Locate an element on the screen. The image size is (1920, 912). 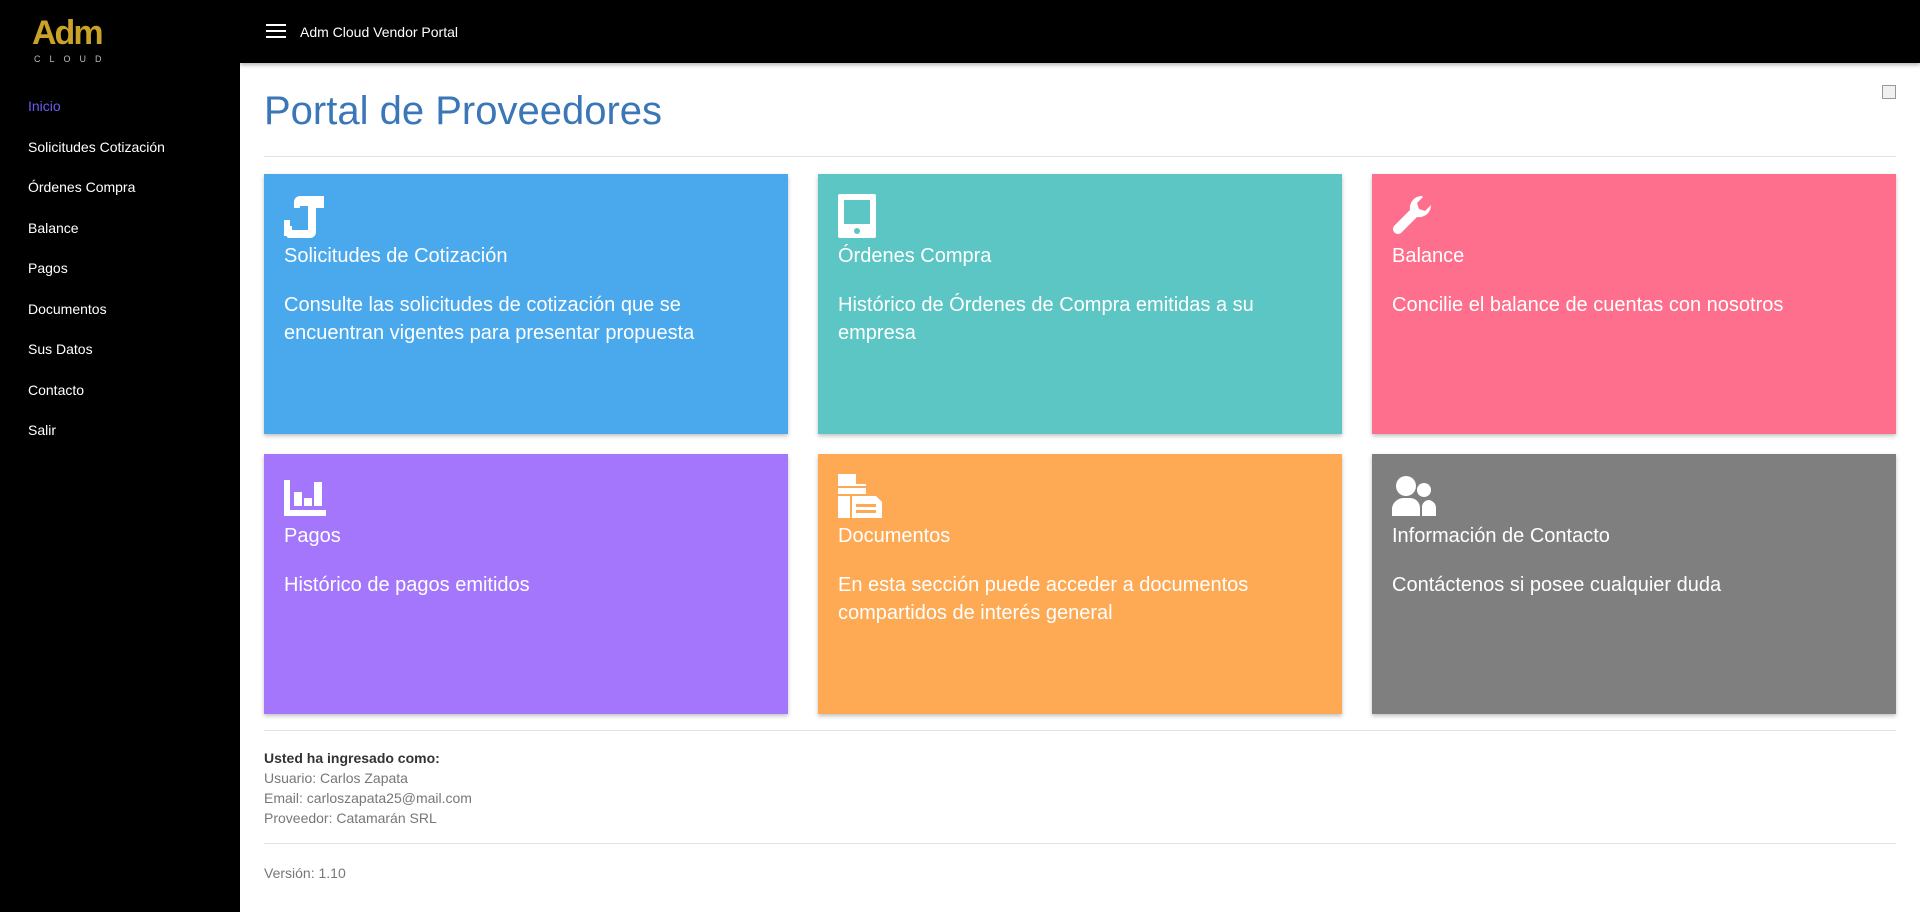
card-title: Solicitudes de Cotización is located at coordinates (396, 256).